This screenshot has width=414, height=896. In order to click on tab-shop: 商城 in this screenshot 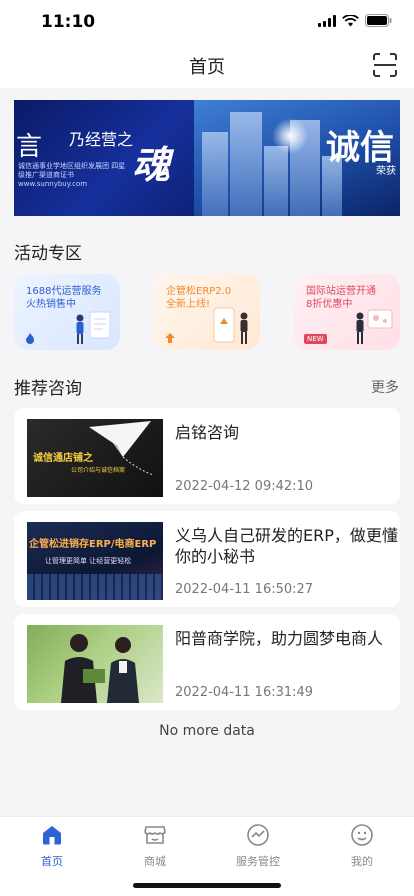, I will do `click(155, 846)`.